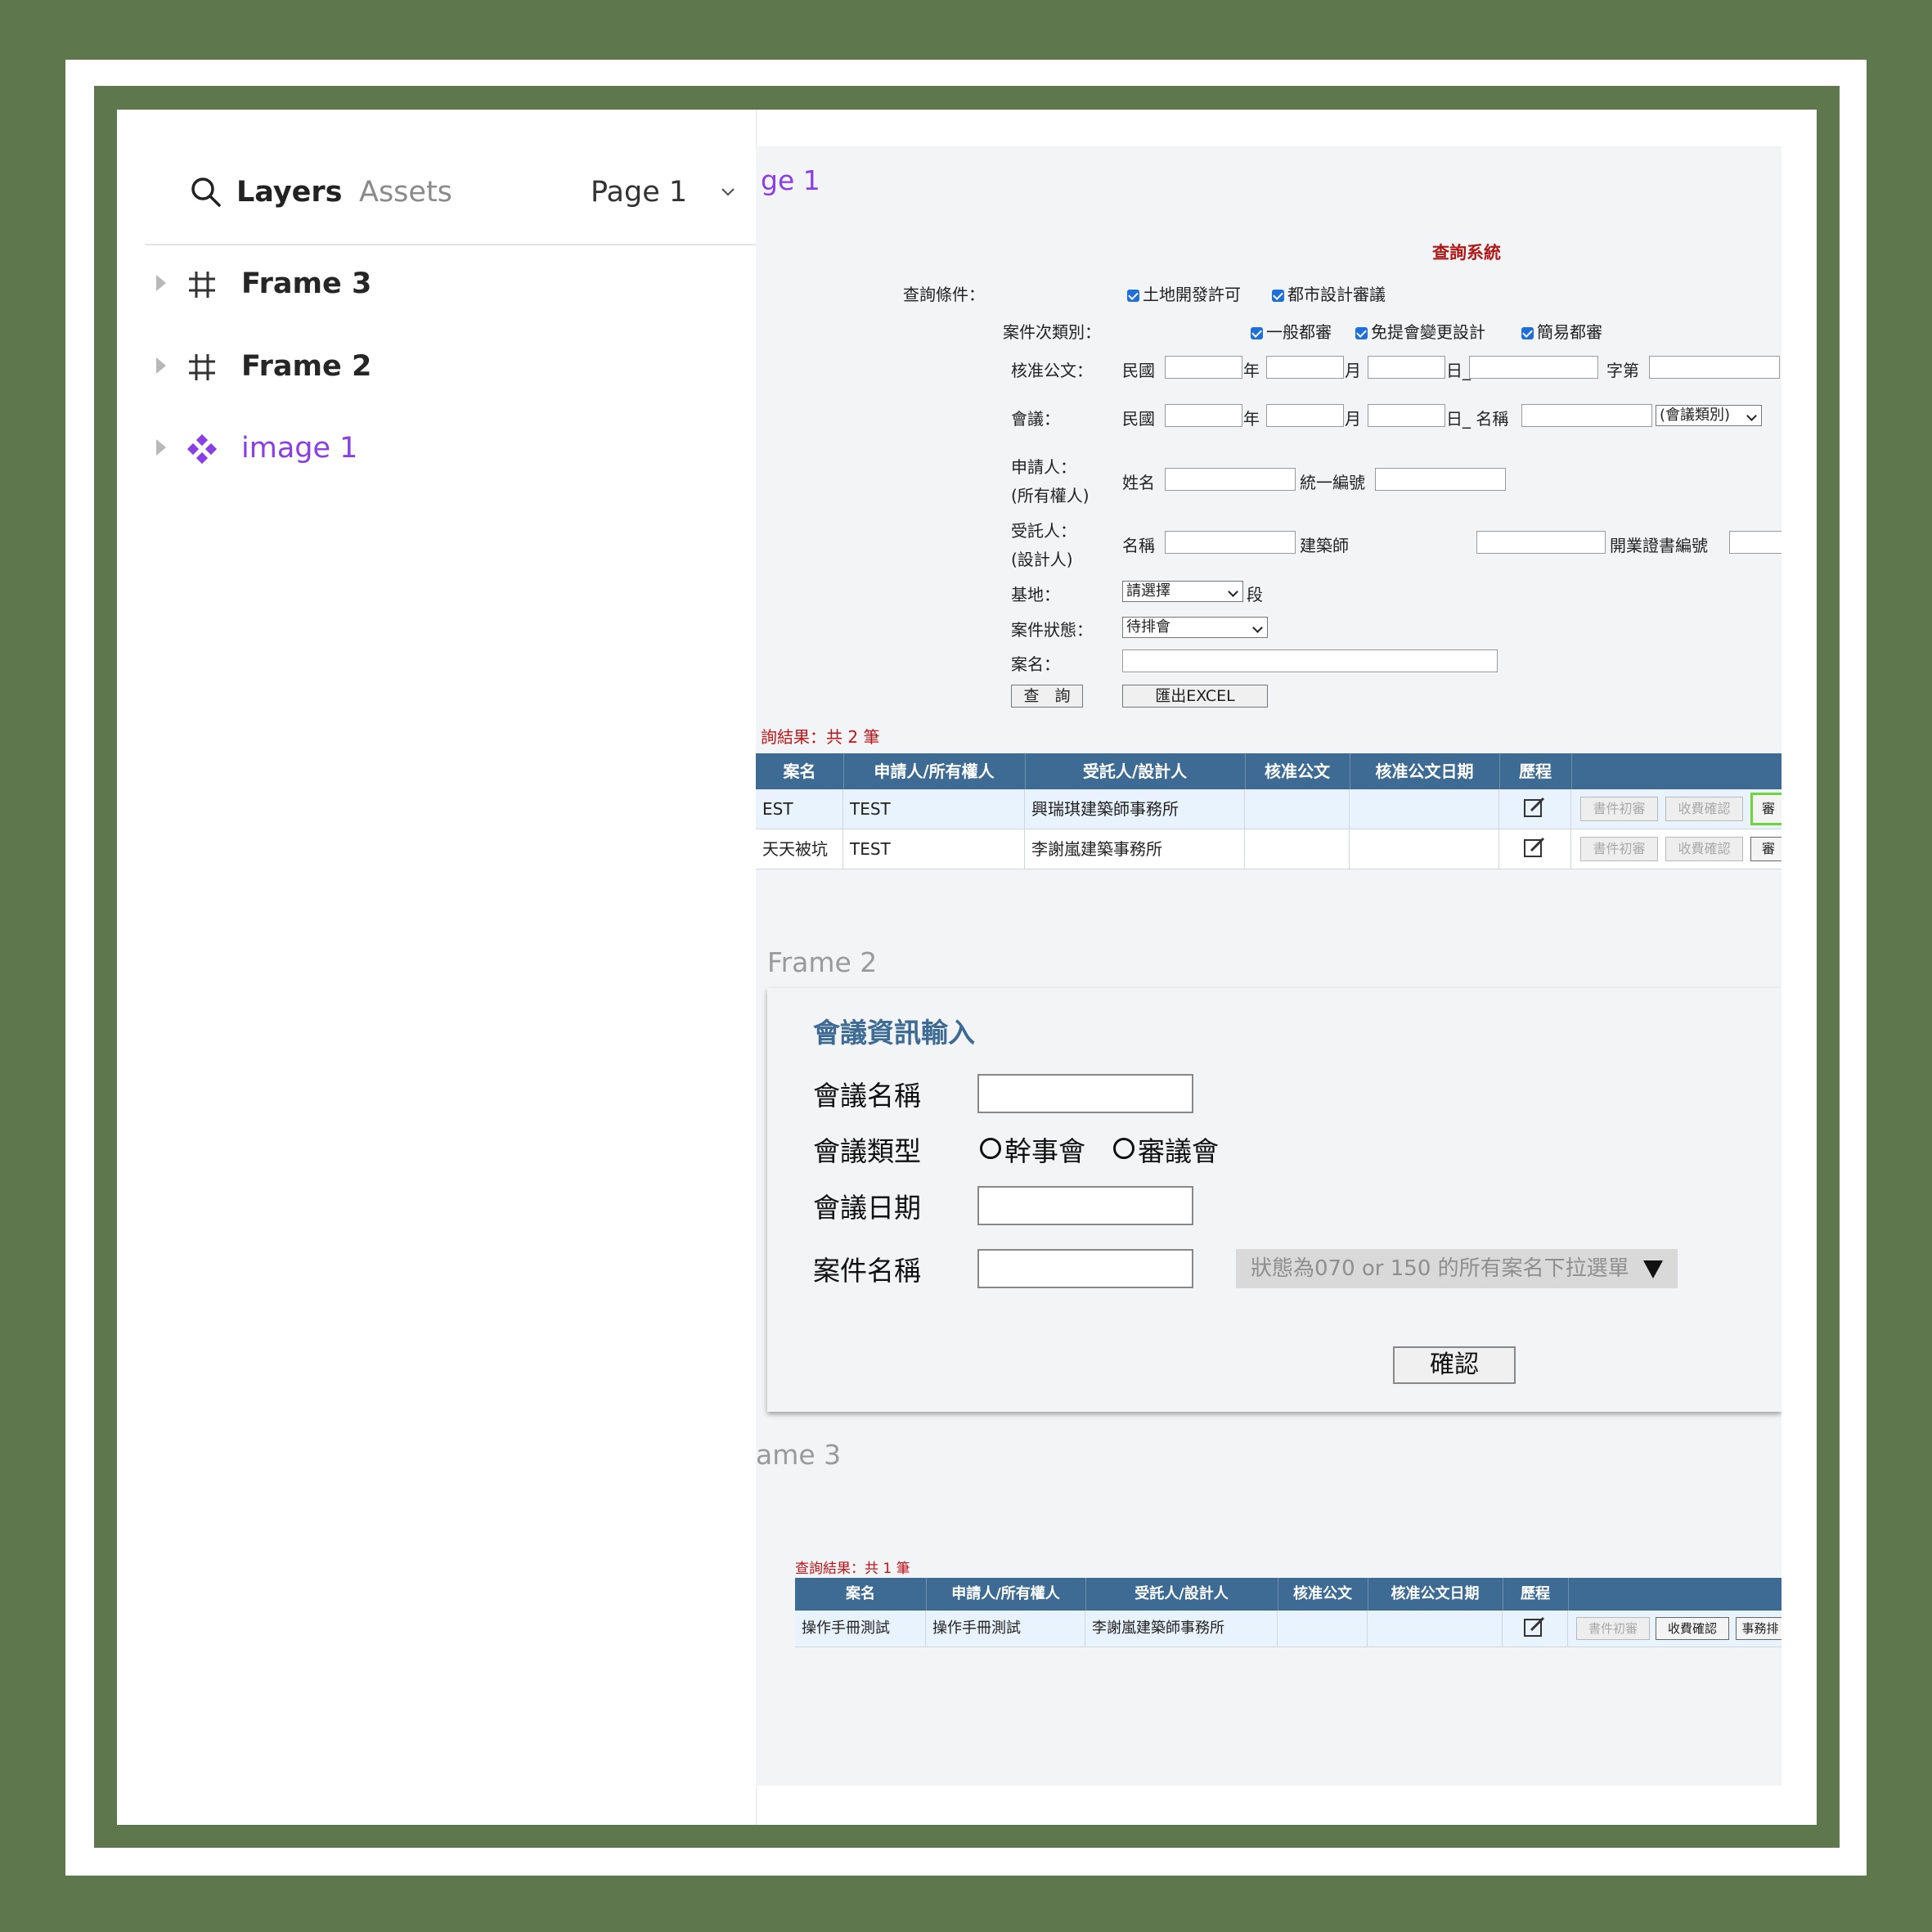 The image size is (1932, 1932). What do you see at coordinates (894, 1033) in the screenshot?
I see `dialog-title: 會議資訊輸入` at bounding box center [894, 1033].